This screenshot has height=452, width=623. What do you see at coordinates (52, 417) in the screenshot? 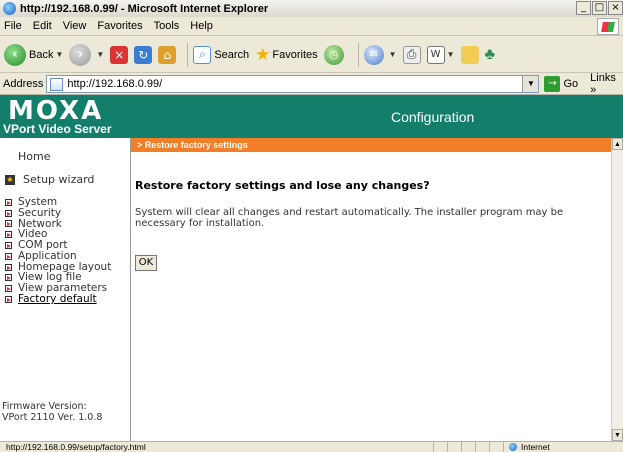
I see `firmware-version: VPort 2110 Ver. 1.0.8` at bounding box center [52, 417].